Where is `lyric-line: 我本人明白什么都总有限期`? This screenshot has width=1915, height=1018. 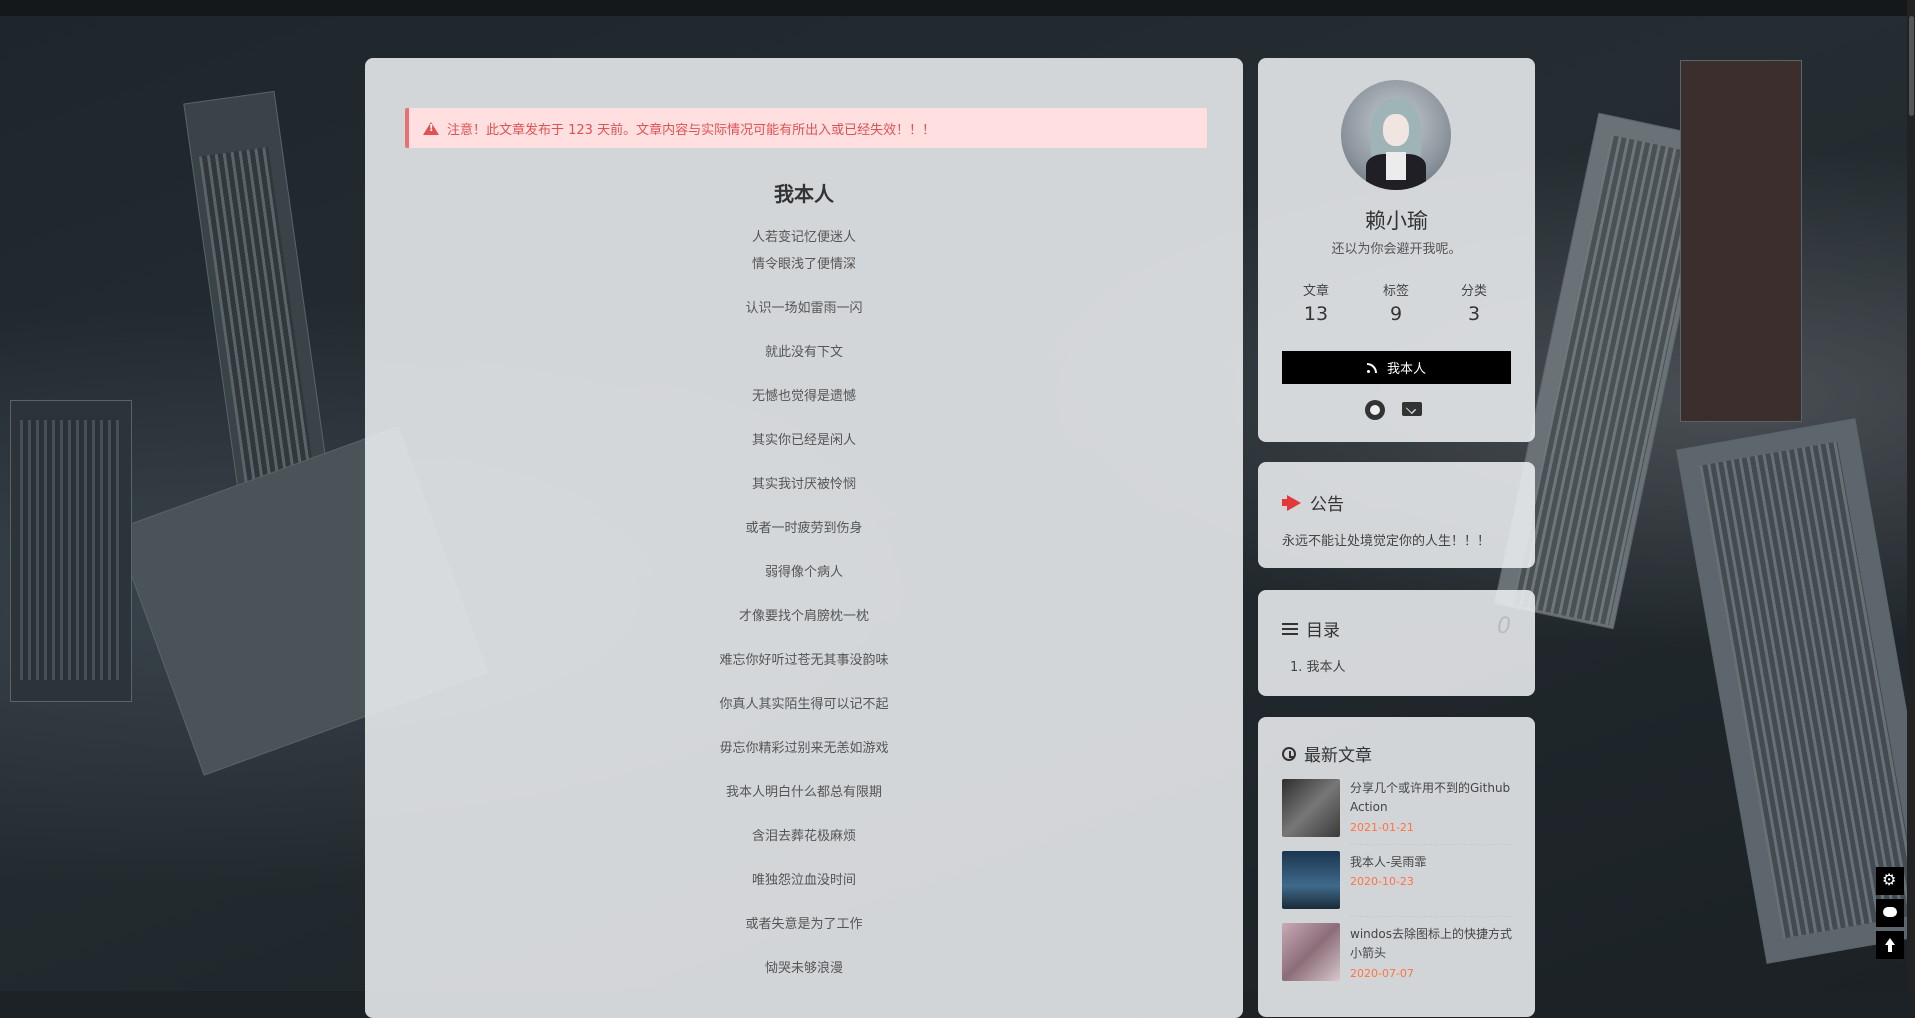
lyric-line: 我本人明白什么都总有限期 is located at coordinates (803, 792).